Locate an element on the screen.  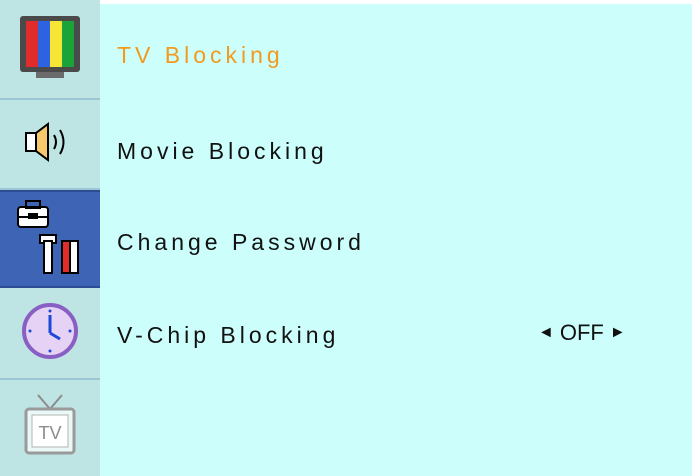
menu-item-change-password: Change Password is located at coordinates (241, 242).